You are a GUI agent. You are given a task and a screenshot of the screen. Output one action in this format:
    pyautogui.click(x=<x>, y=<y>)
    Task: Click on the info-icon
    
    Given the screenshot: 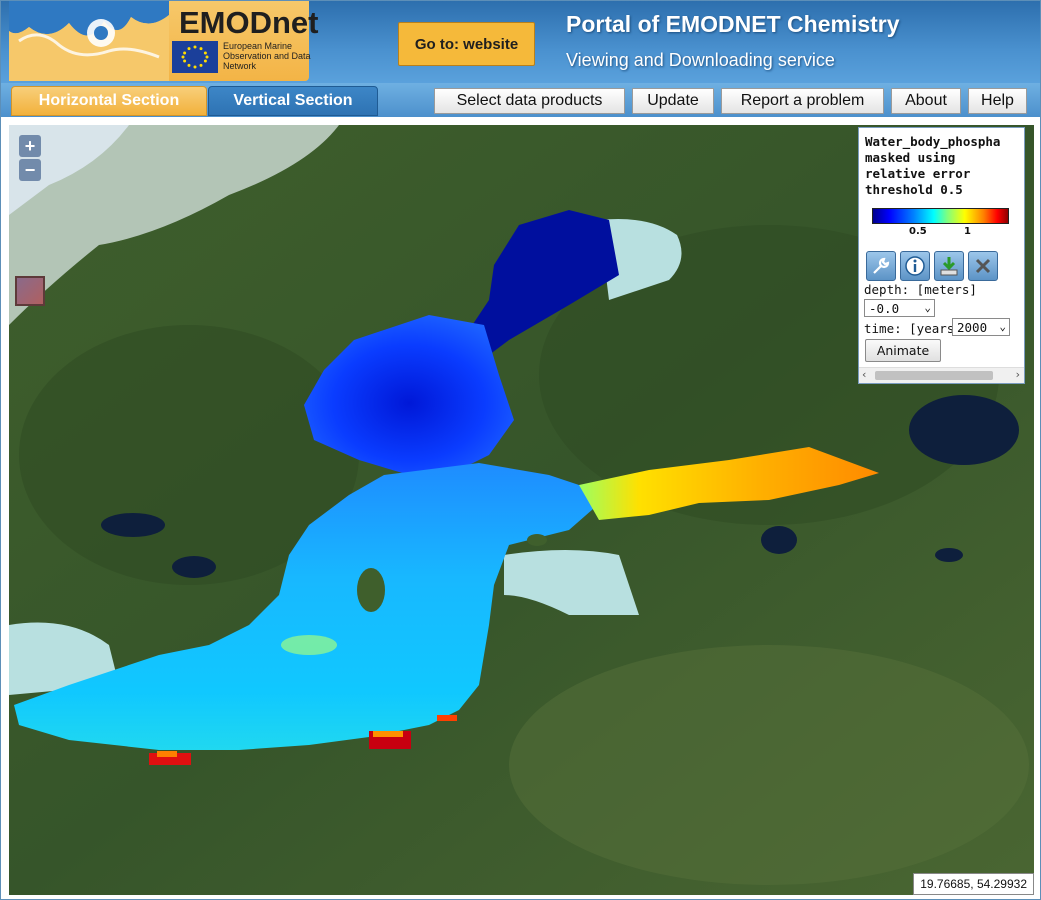 What is the action you would take?
    pyautogui.click(x=915, y=266)
    